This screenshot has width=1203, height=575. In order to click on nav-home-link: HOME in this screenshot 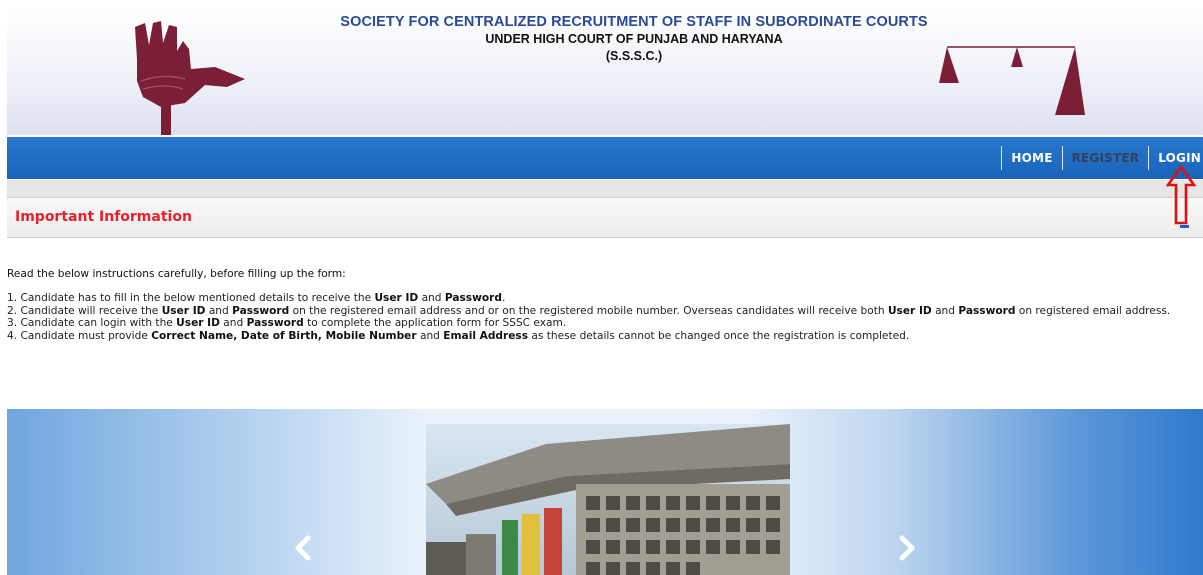, I will do `click(1031, 158)`.